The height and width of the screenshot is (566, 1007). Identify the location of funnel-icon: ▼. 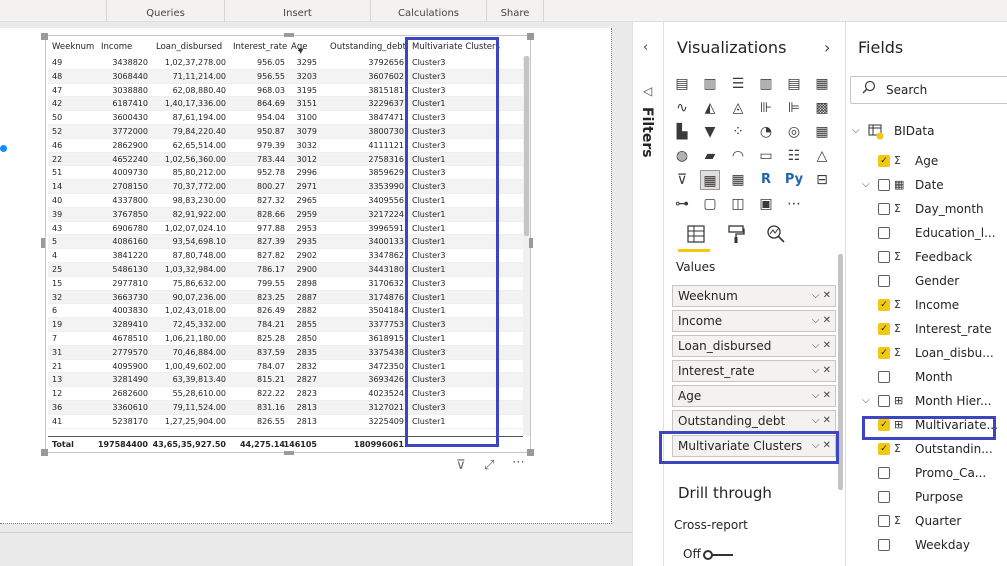
(710, 132).